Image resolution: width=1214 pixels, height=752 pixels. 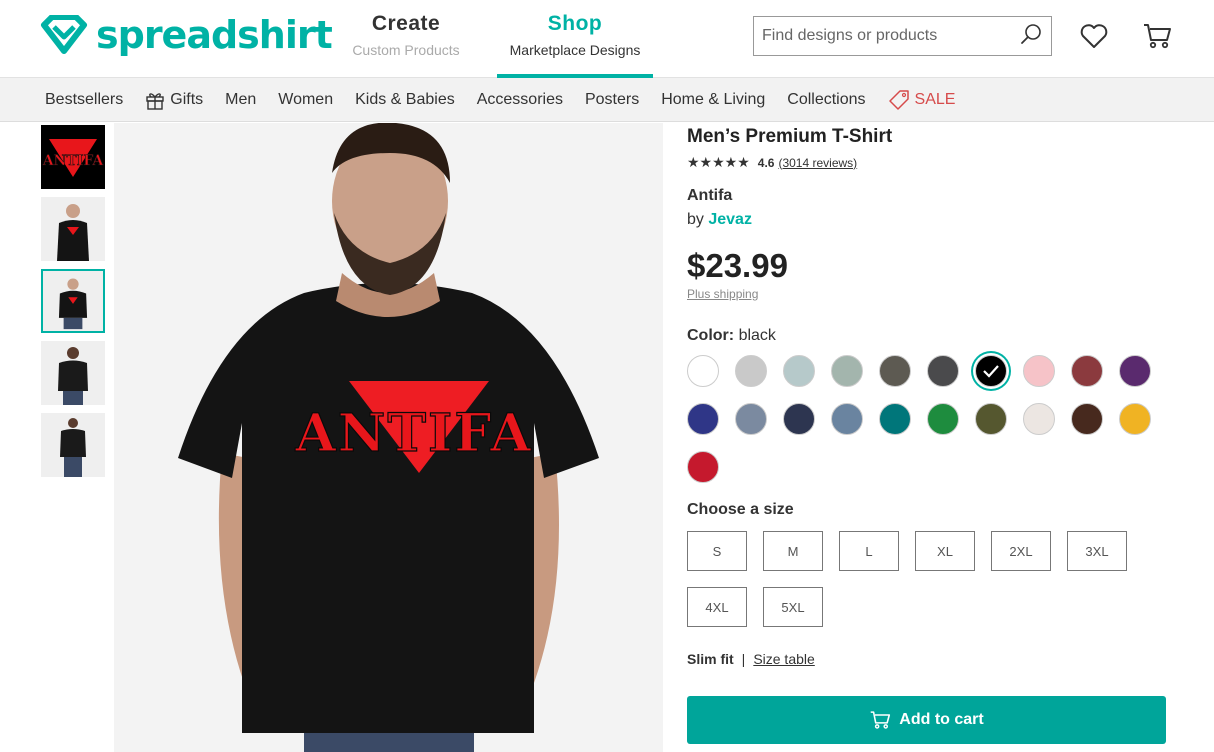 What do you see at coordinates (890, 36) in the screenshot?
I see `search-input` at bounding box center [890, 36].